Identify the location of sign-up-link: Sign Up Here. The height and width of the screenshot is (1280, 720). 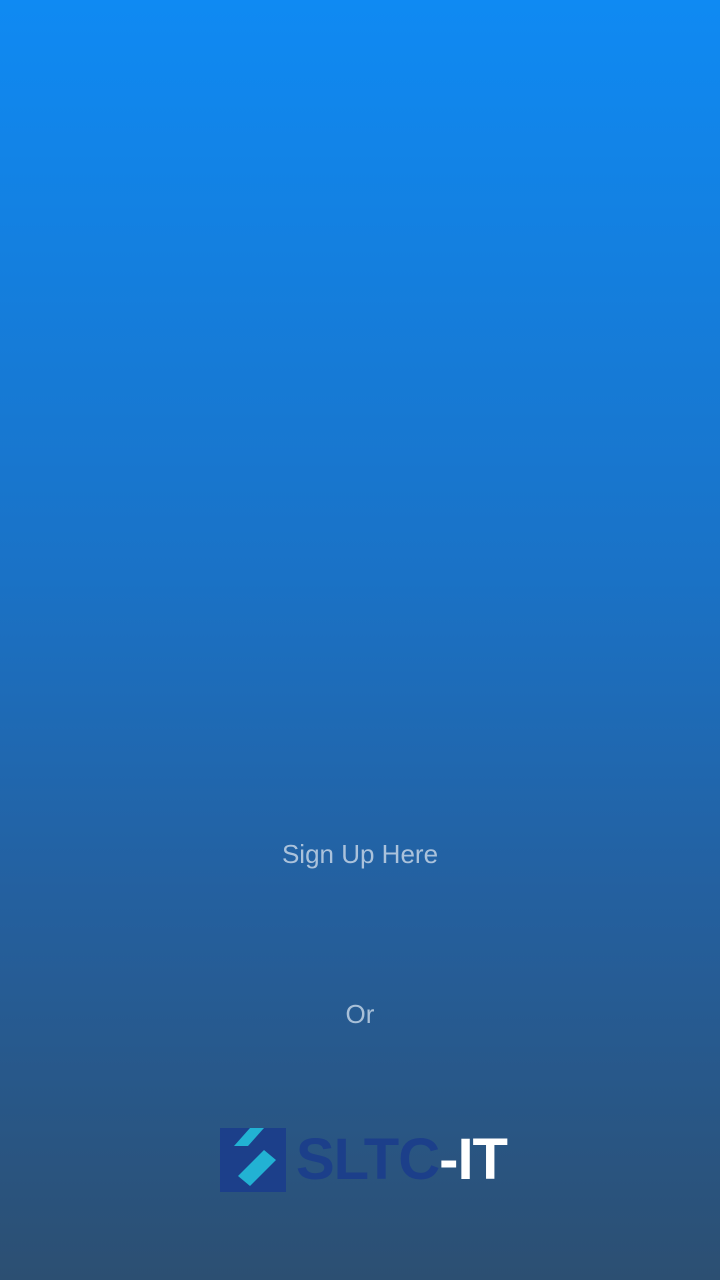
(360, 854).